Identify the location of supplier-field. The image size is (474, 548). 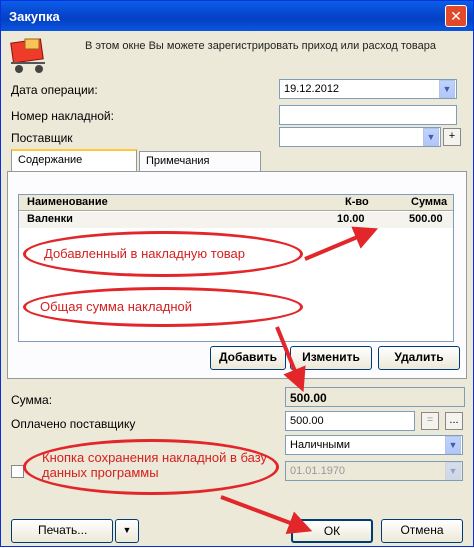
(360, 137).